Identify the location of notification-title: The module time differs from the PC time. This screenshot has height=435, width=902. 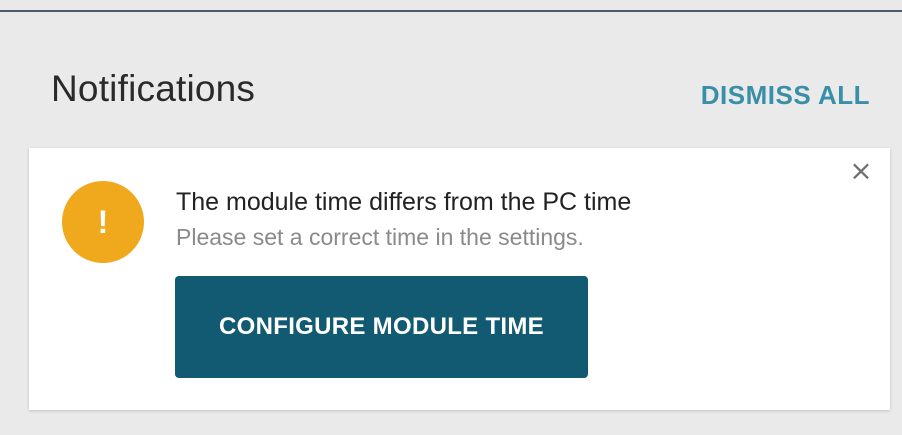
(404, 202).